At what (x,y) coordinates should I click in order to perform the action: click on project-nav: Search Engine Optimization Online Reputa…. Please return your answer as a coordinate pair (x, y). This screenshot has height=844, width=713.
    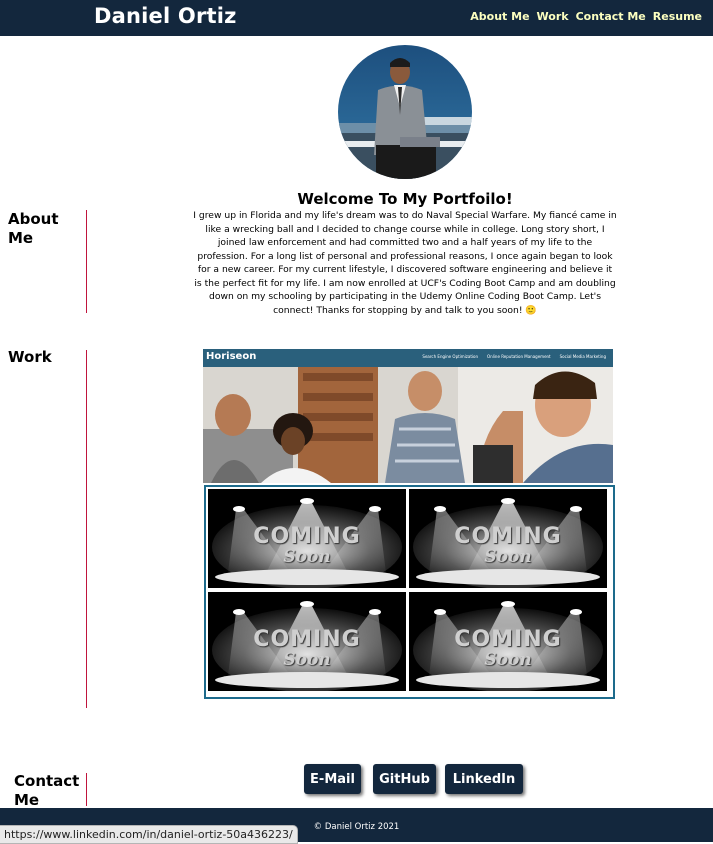
    Looking at the image, I should click on (514, 356).